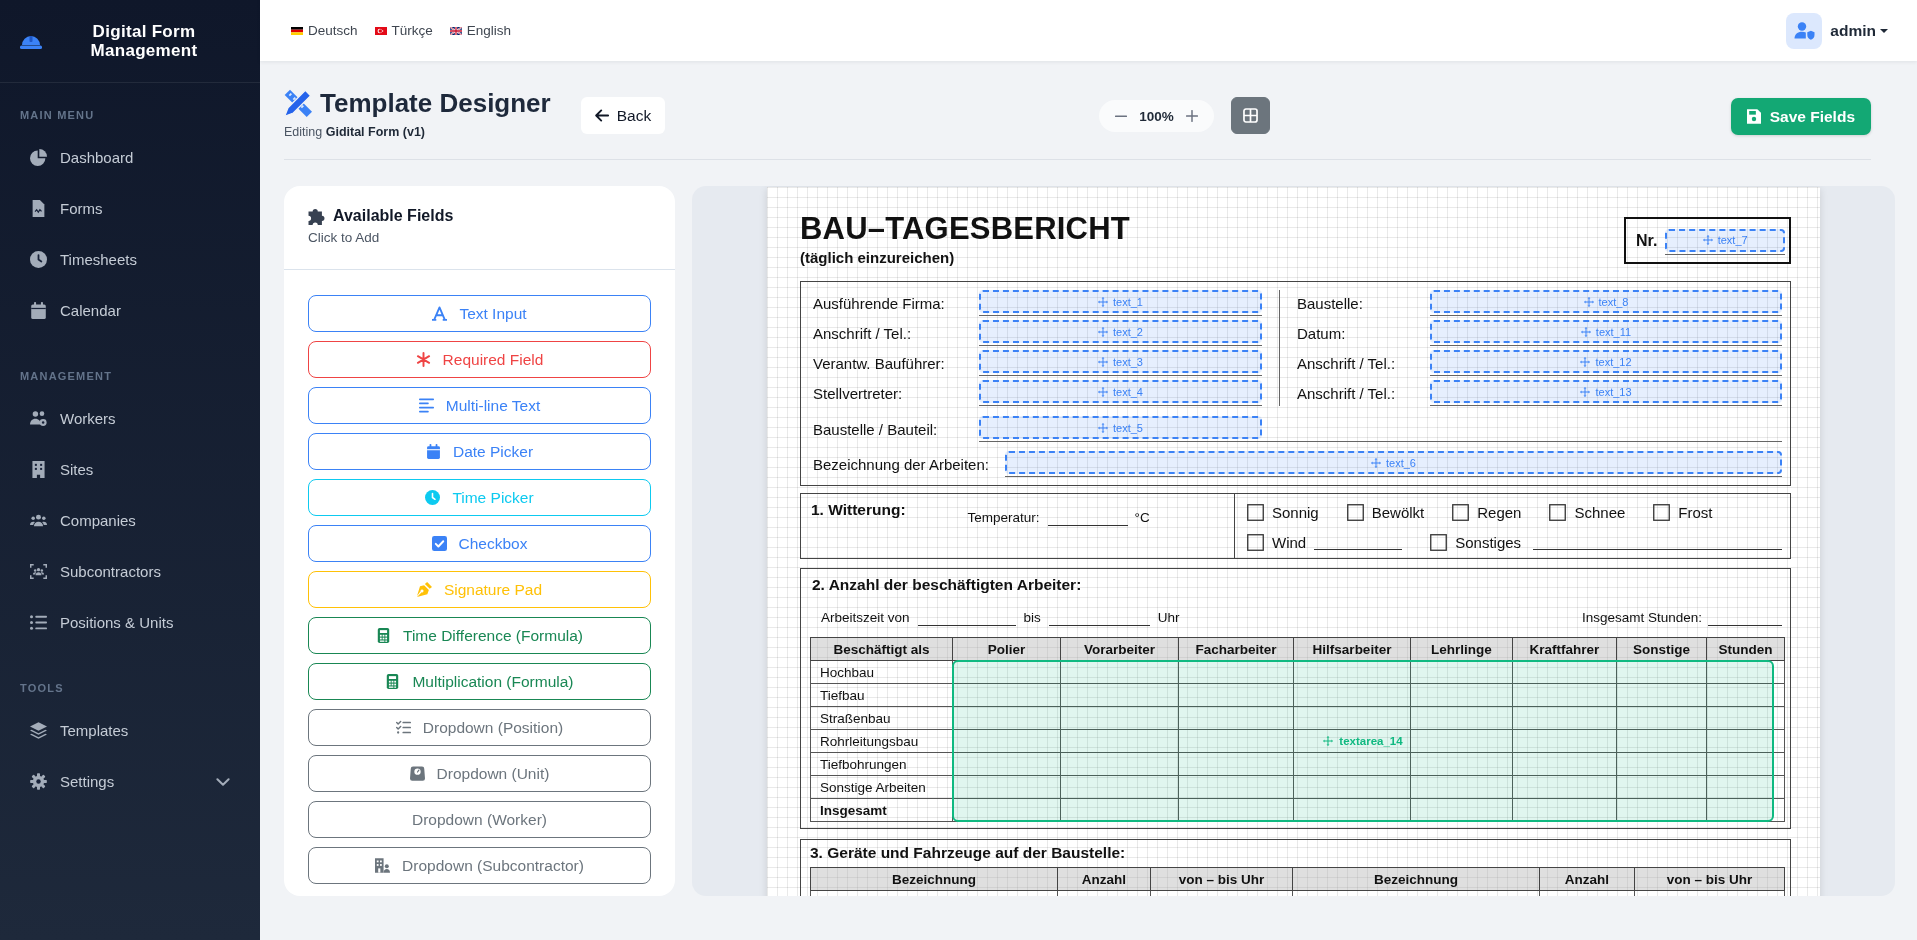  I want to click on pencil-ruler-icon, so click(298, 103).